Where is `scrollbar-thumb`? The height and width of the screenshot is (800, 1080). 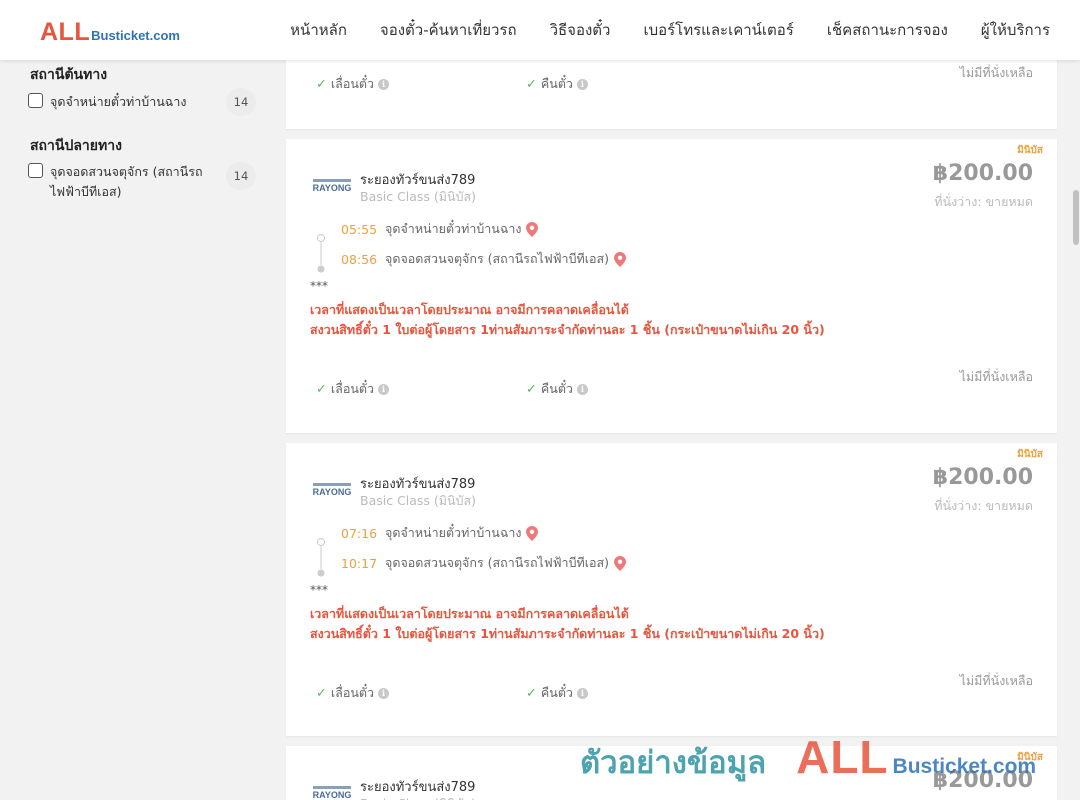
scrollbar-thumb is located at coordinates (1076, 217).